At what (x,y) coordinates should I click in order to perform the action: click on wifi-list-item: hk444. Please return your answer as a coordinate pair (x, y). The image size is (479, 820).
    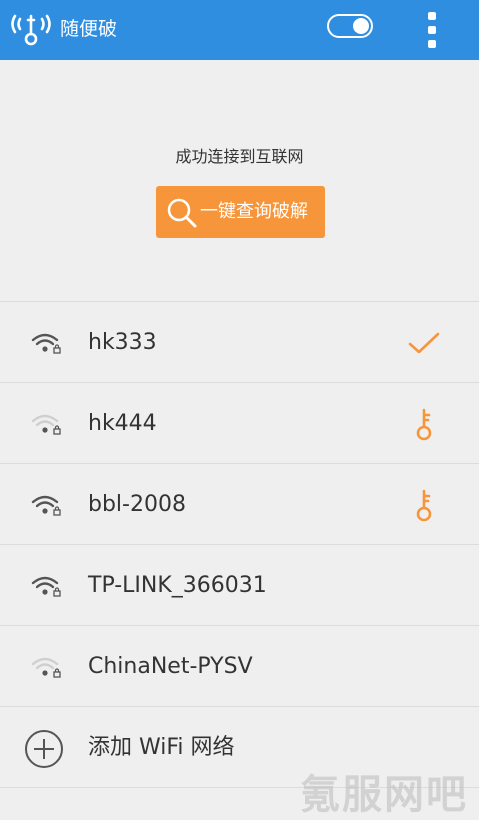
    Looking at the image, I should click on (239, 422).